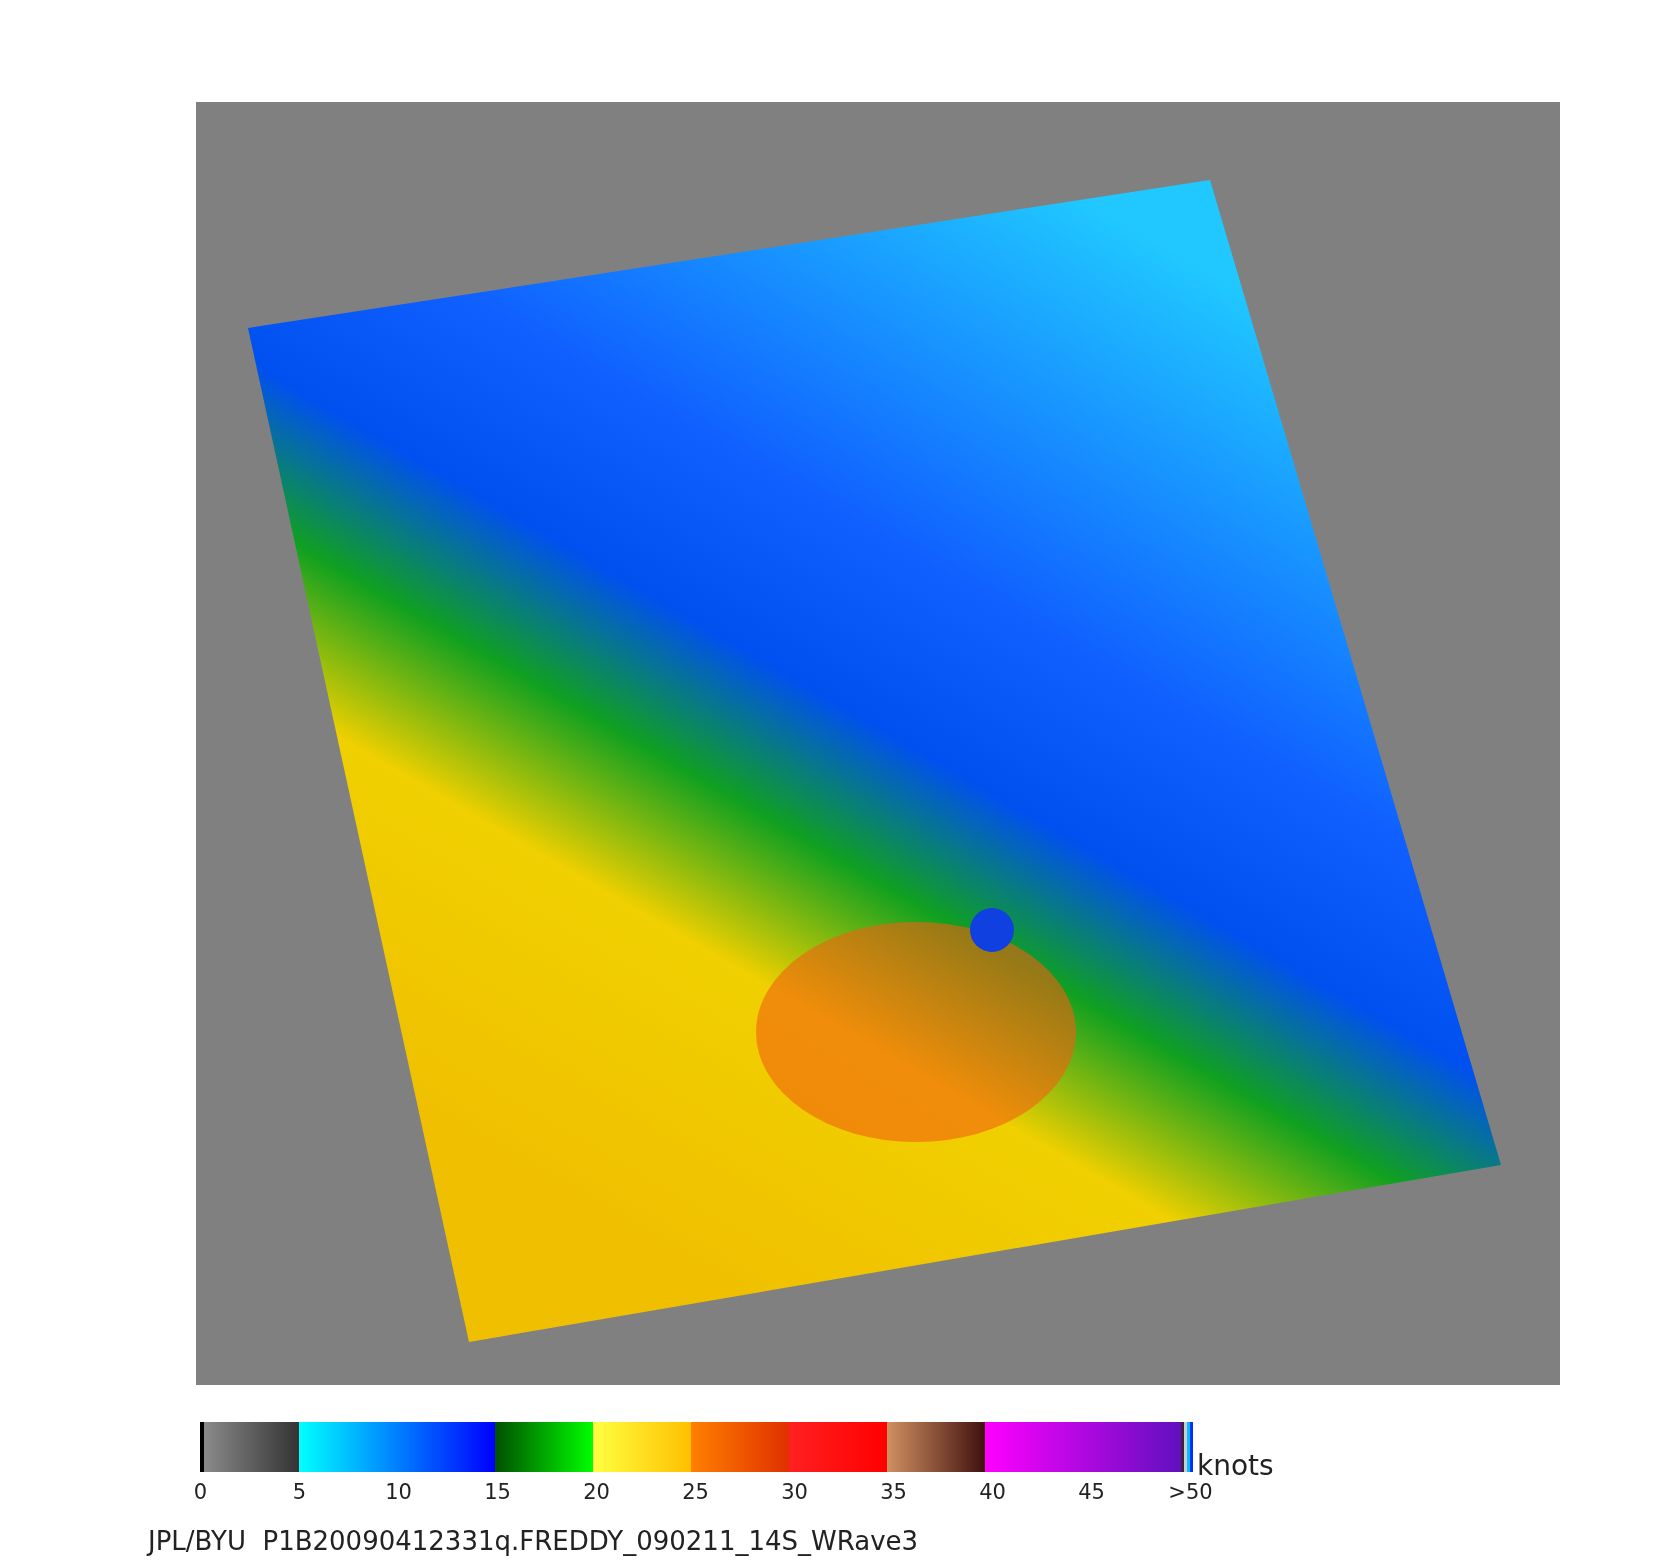 The width and height of the screenshot is (1660, 1560). I want to click on tick-label: 30, so click(794, 1492).